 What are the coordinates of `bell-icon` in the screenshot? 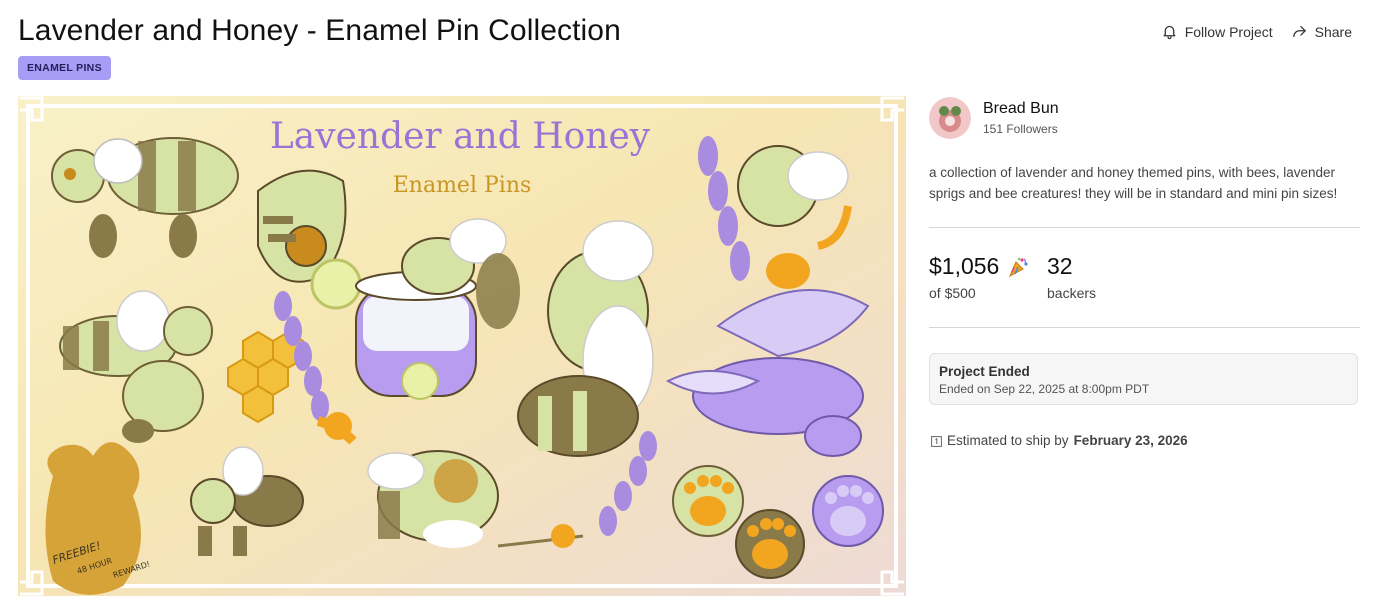 It's located at (1169, 32).